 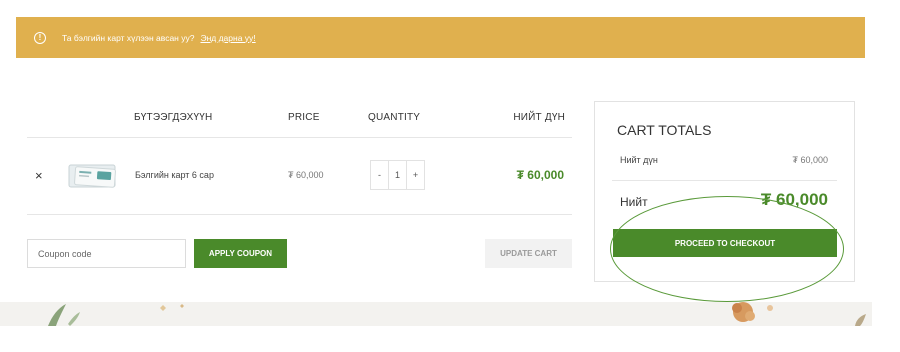 What do you see at coordinates (306, 175) in the screenshot?
I see `product-price: ₮ 60,000` at bounding box center [306, 175].